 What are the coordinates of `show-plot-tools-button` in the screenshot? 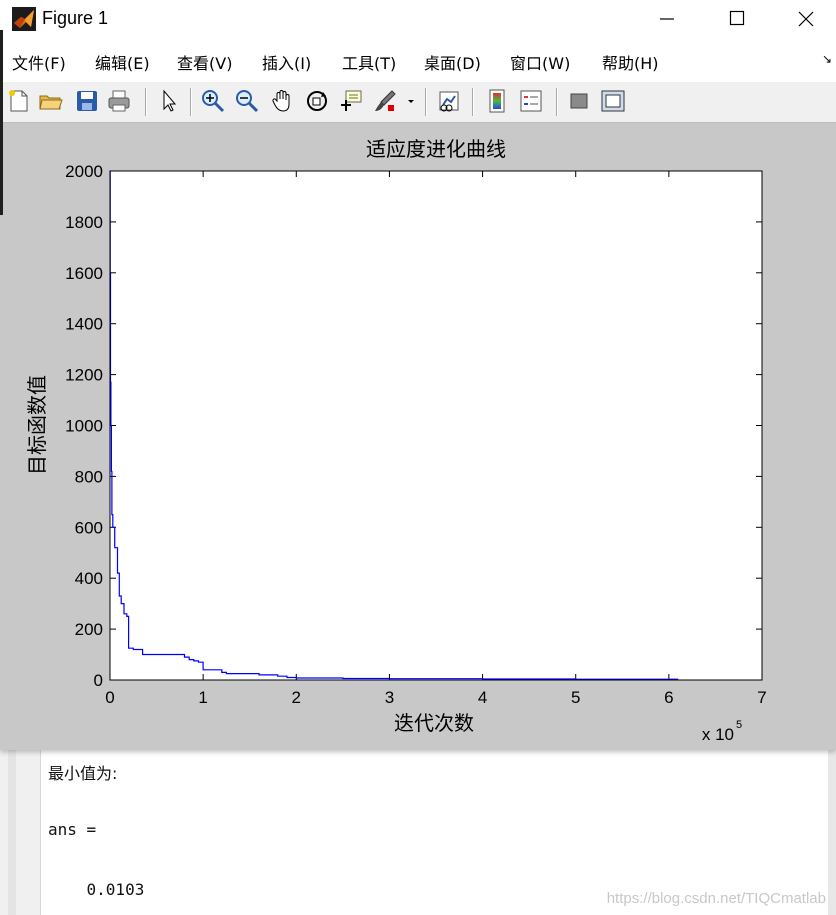 It's located at (613, 101).